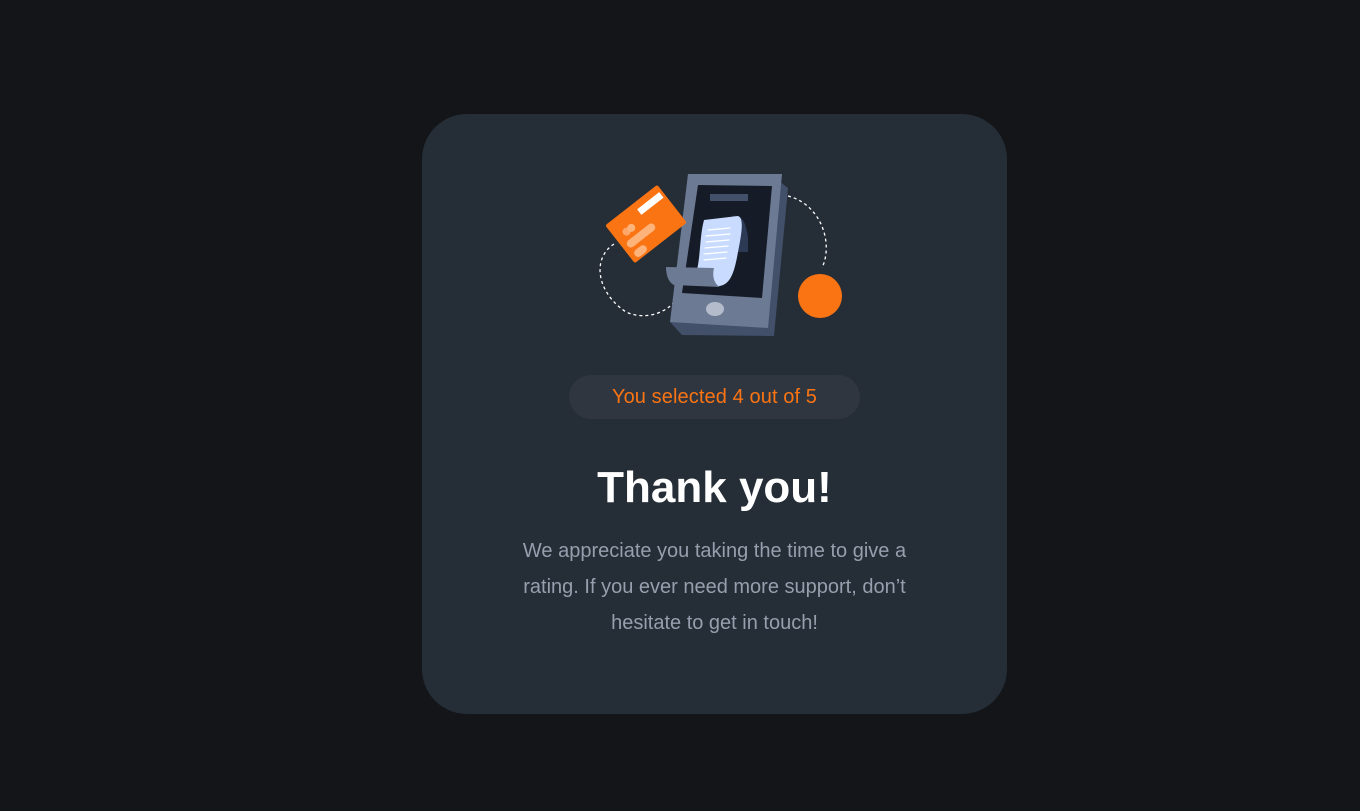 This screenshot has height=811, width=1360. What do you see at coordinates (720, 255) in the screenshot?
I see `card-payment-illustration` at bounding box center [720, 255].